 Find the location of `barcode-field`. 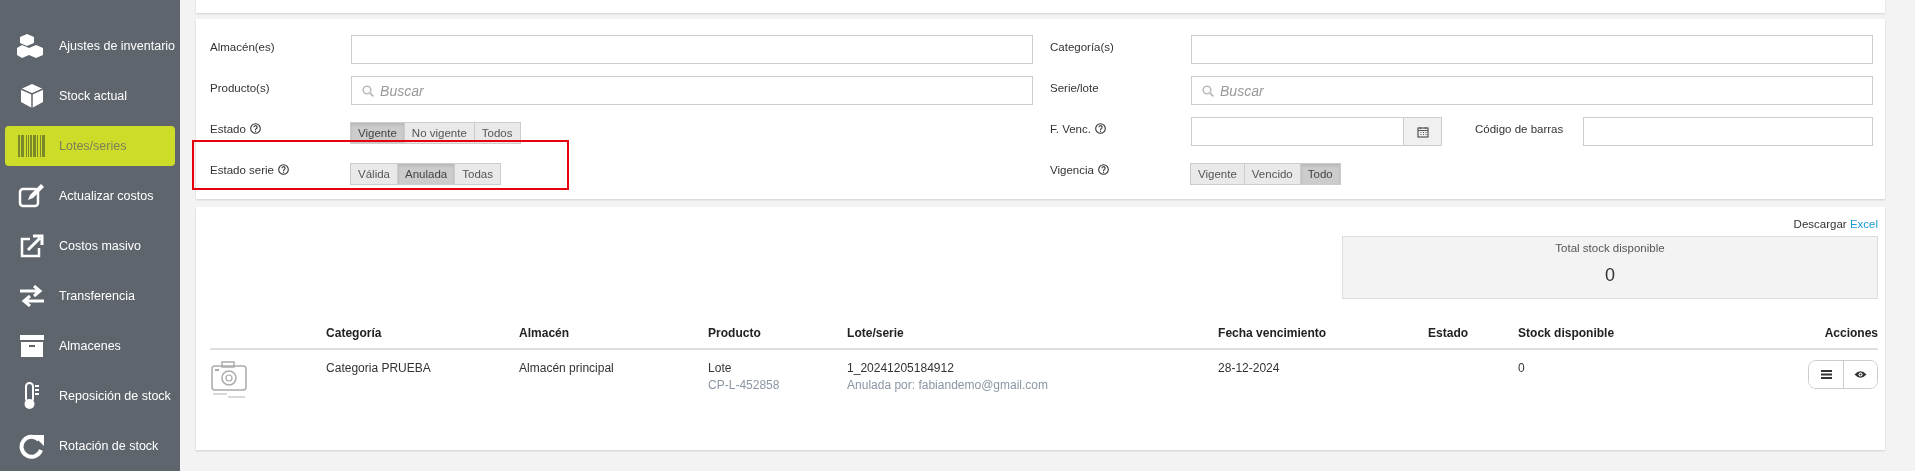

barcode-field is located at coordinates (1728, 131).